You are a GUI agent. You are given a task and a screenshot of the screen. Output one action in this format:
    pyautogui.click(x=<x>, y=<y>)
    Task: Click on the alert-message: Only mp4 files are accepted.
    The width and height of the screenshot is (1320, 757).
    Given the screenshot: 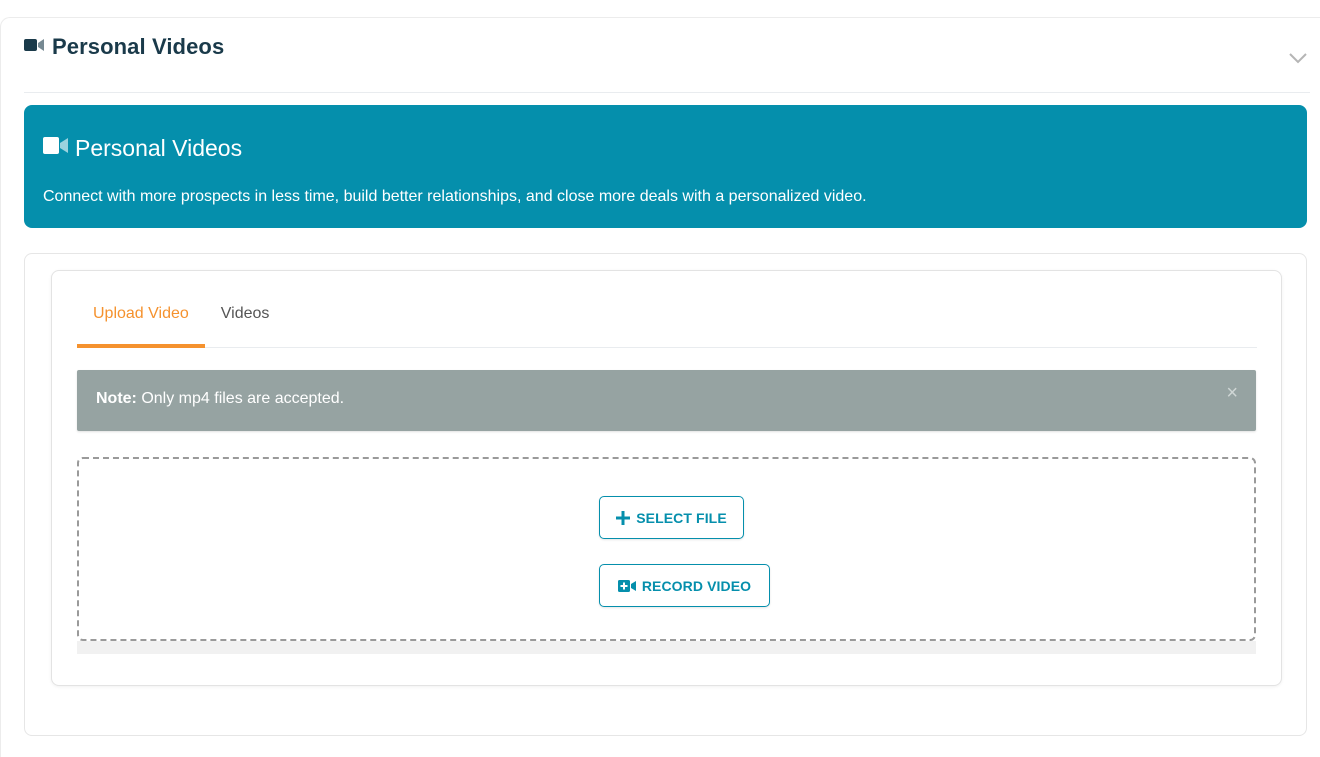 What is the action you would take?
    pyautogui.click(x=240, y=398)
    